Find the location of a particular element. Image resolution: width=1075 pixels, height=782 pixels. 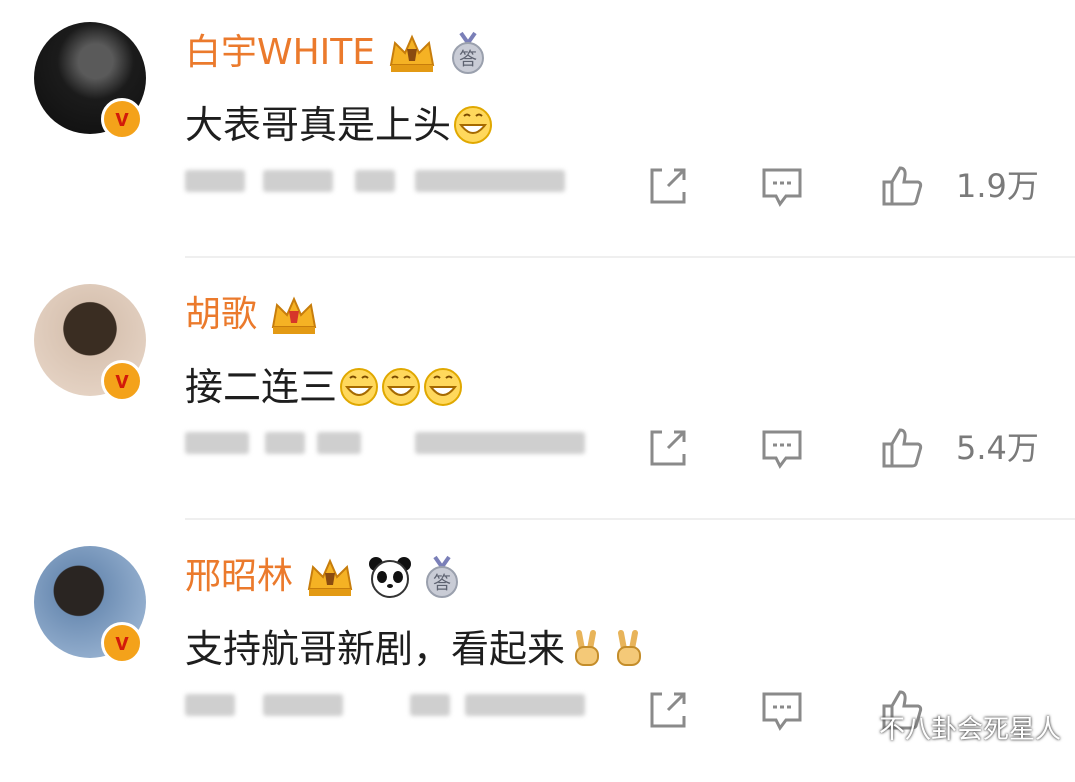

comment-text: 接二连三 is located at coordinates (261, 387).